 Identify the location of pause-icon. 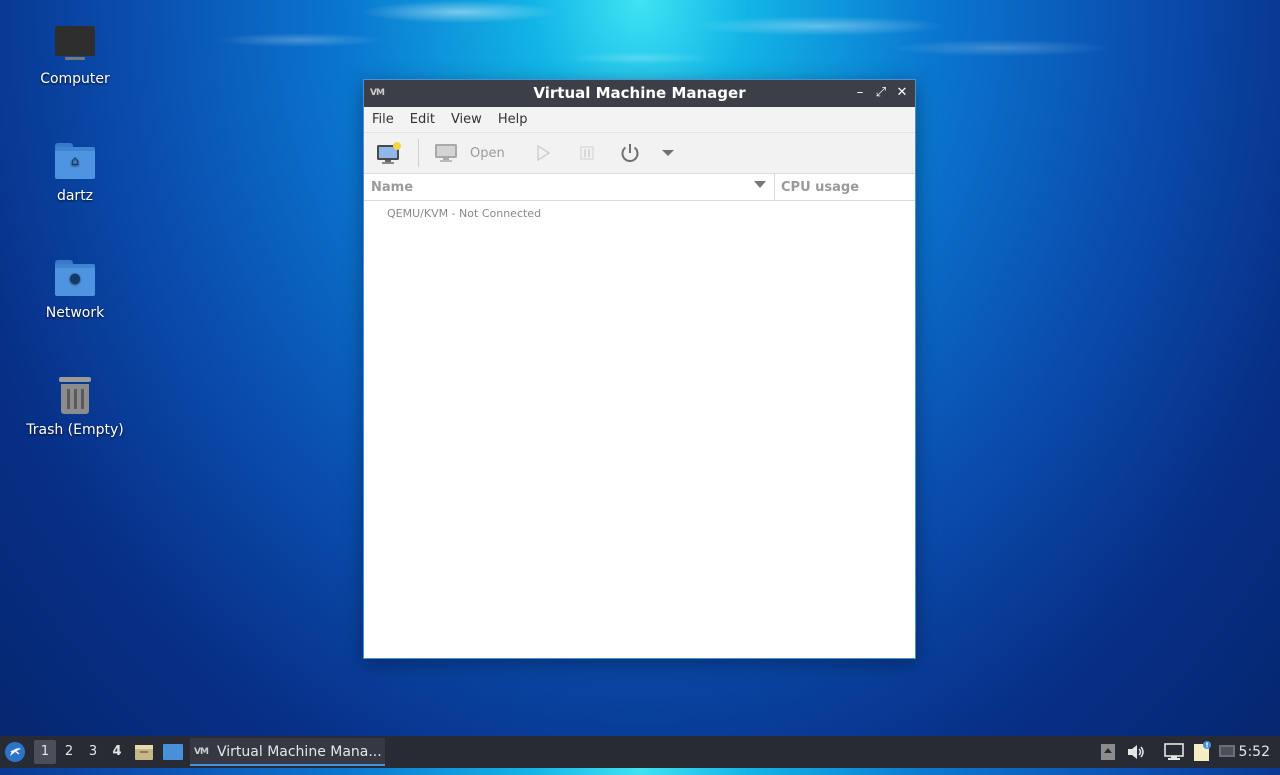
(587, 153).